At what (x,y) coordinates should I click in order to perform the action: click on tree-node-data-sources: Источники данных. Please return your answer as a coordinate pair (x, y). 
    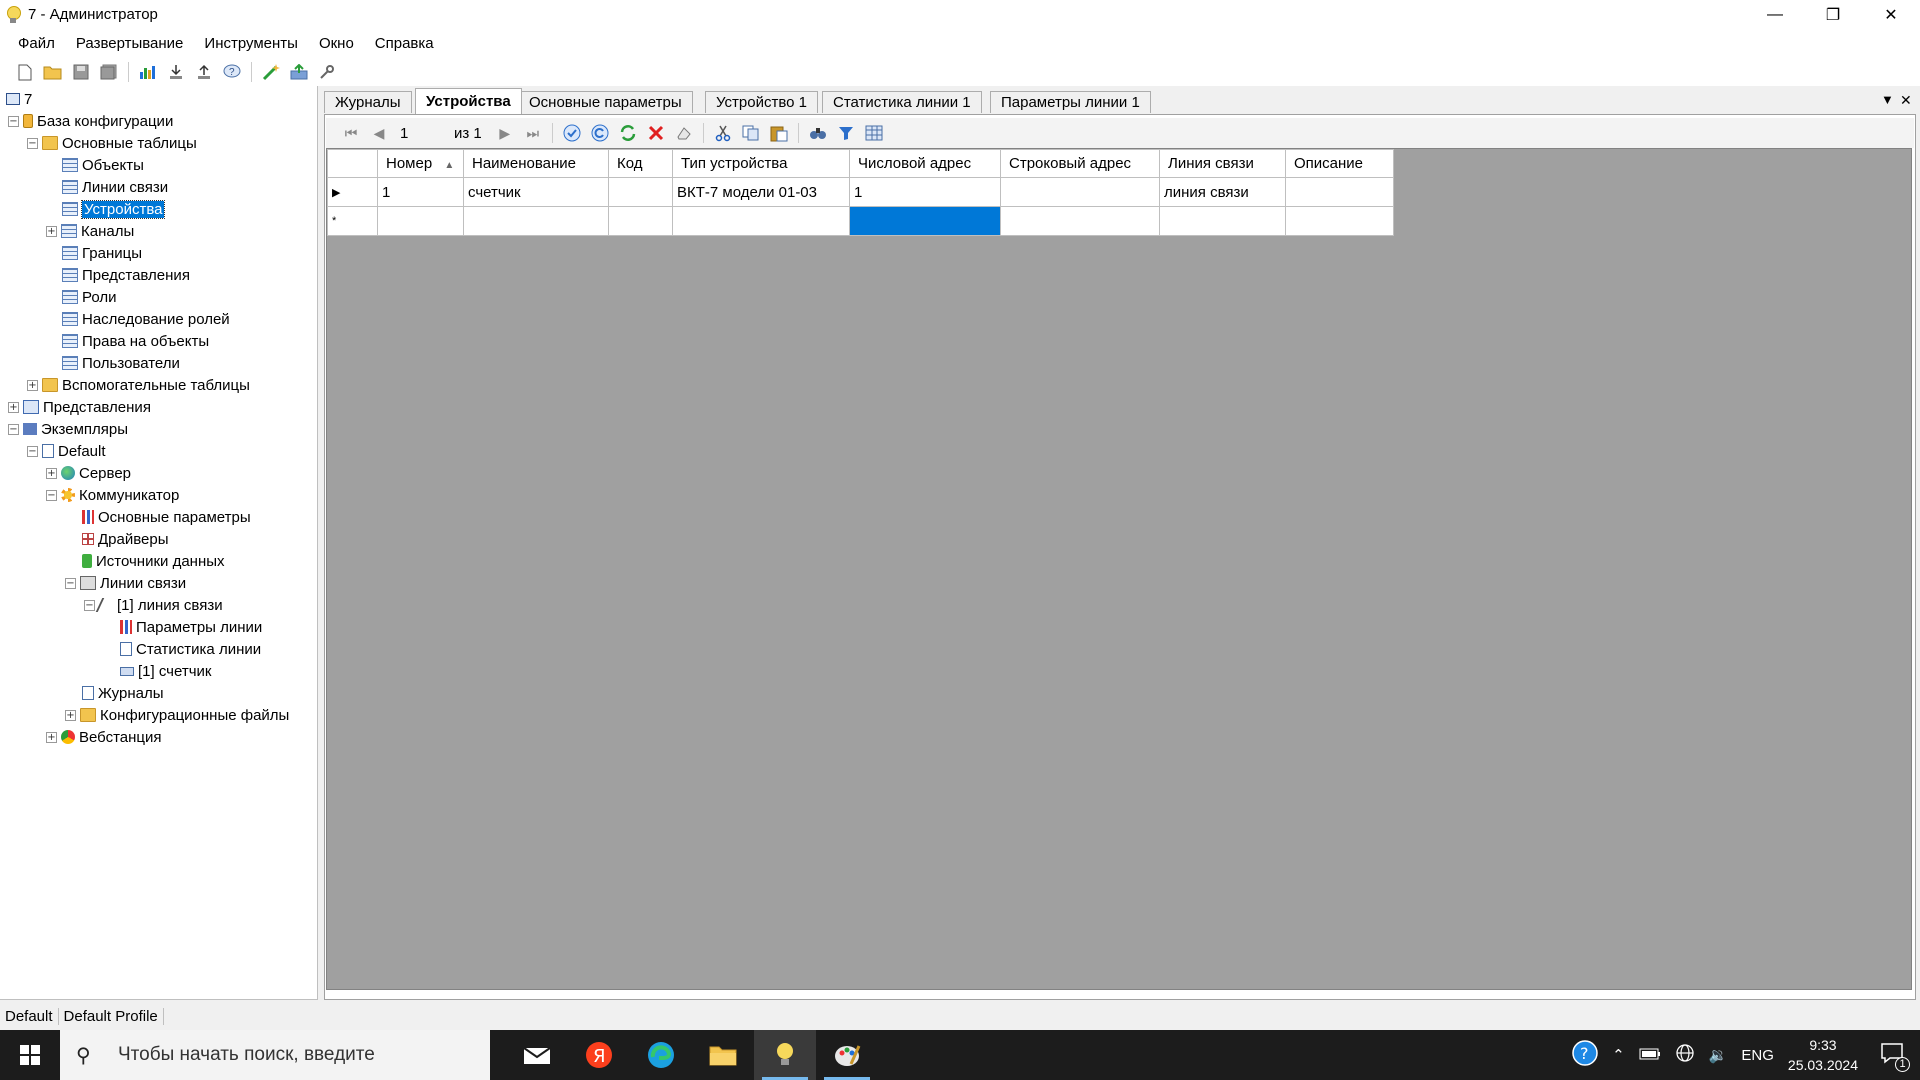
    Looking at the image, I should click on (153, 561).